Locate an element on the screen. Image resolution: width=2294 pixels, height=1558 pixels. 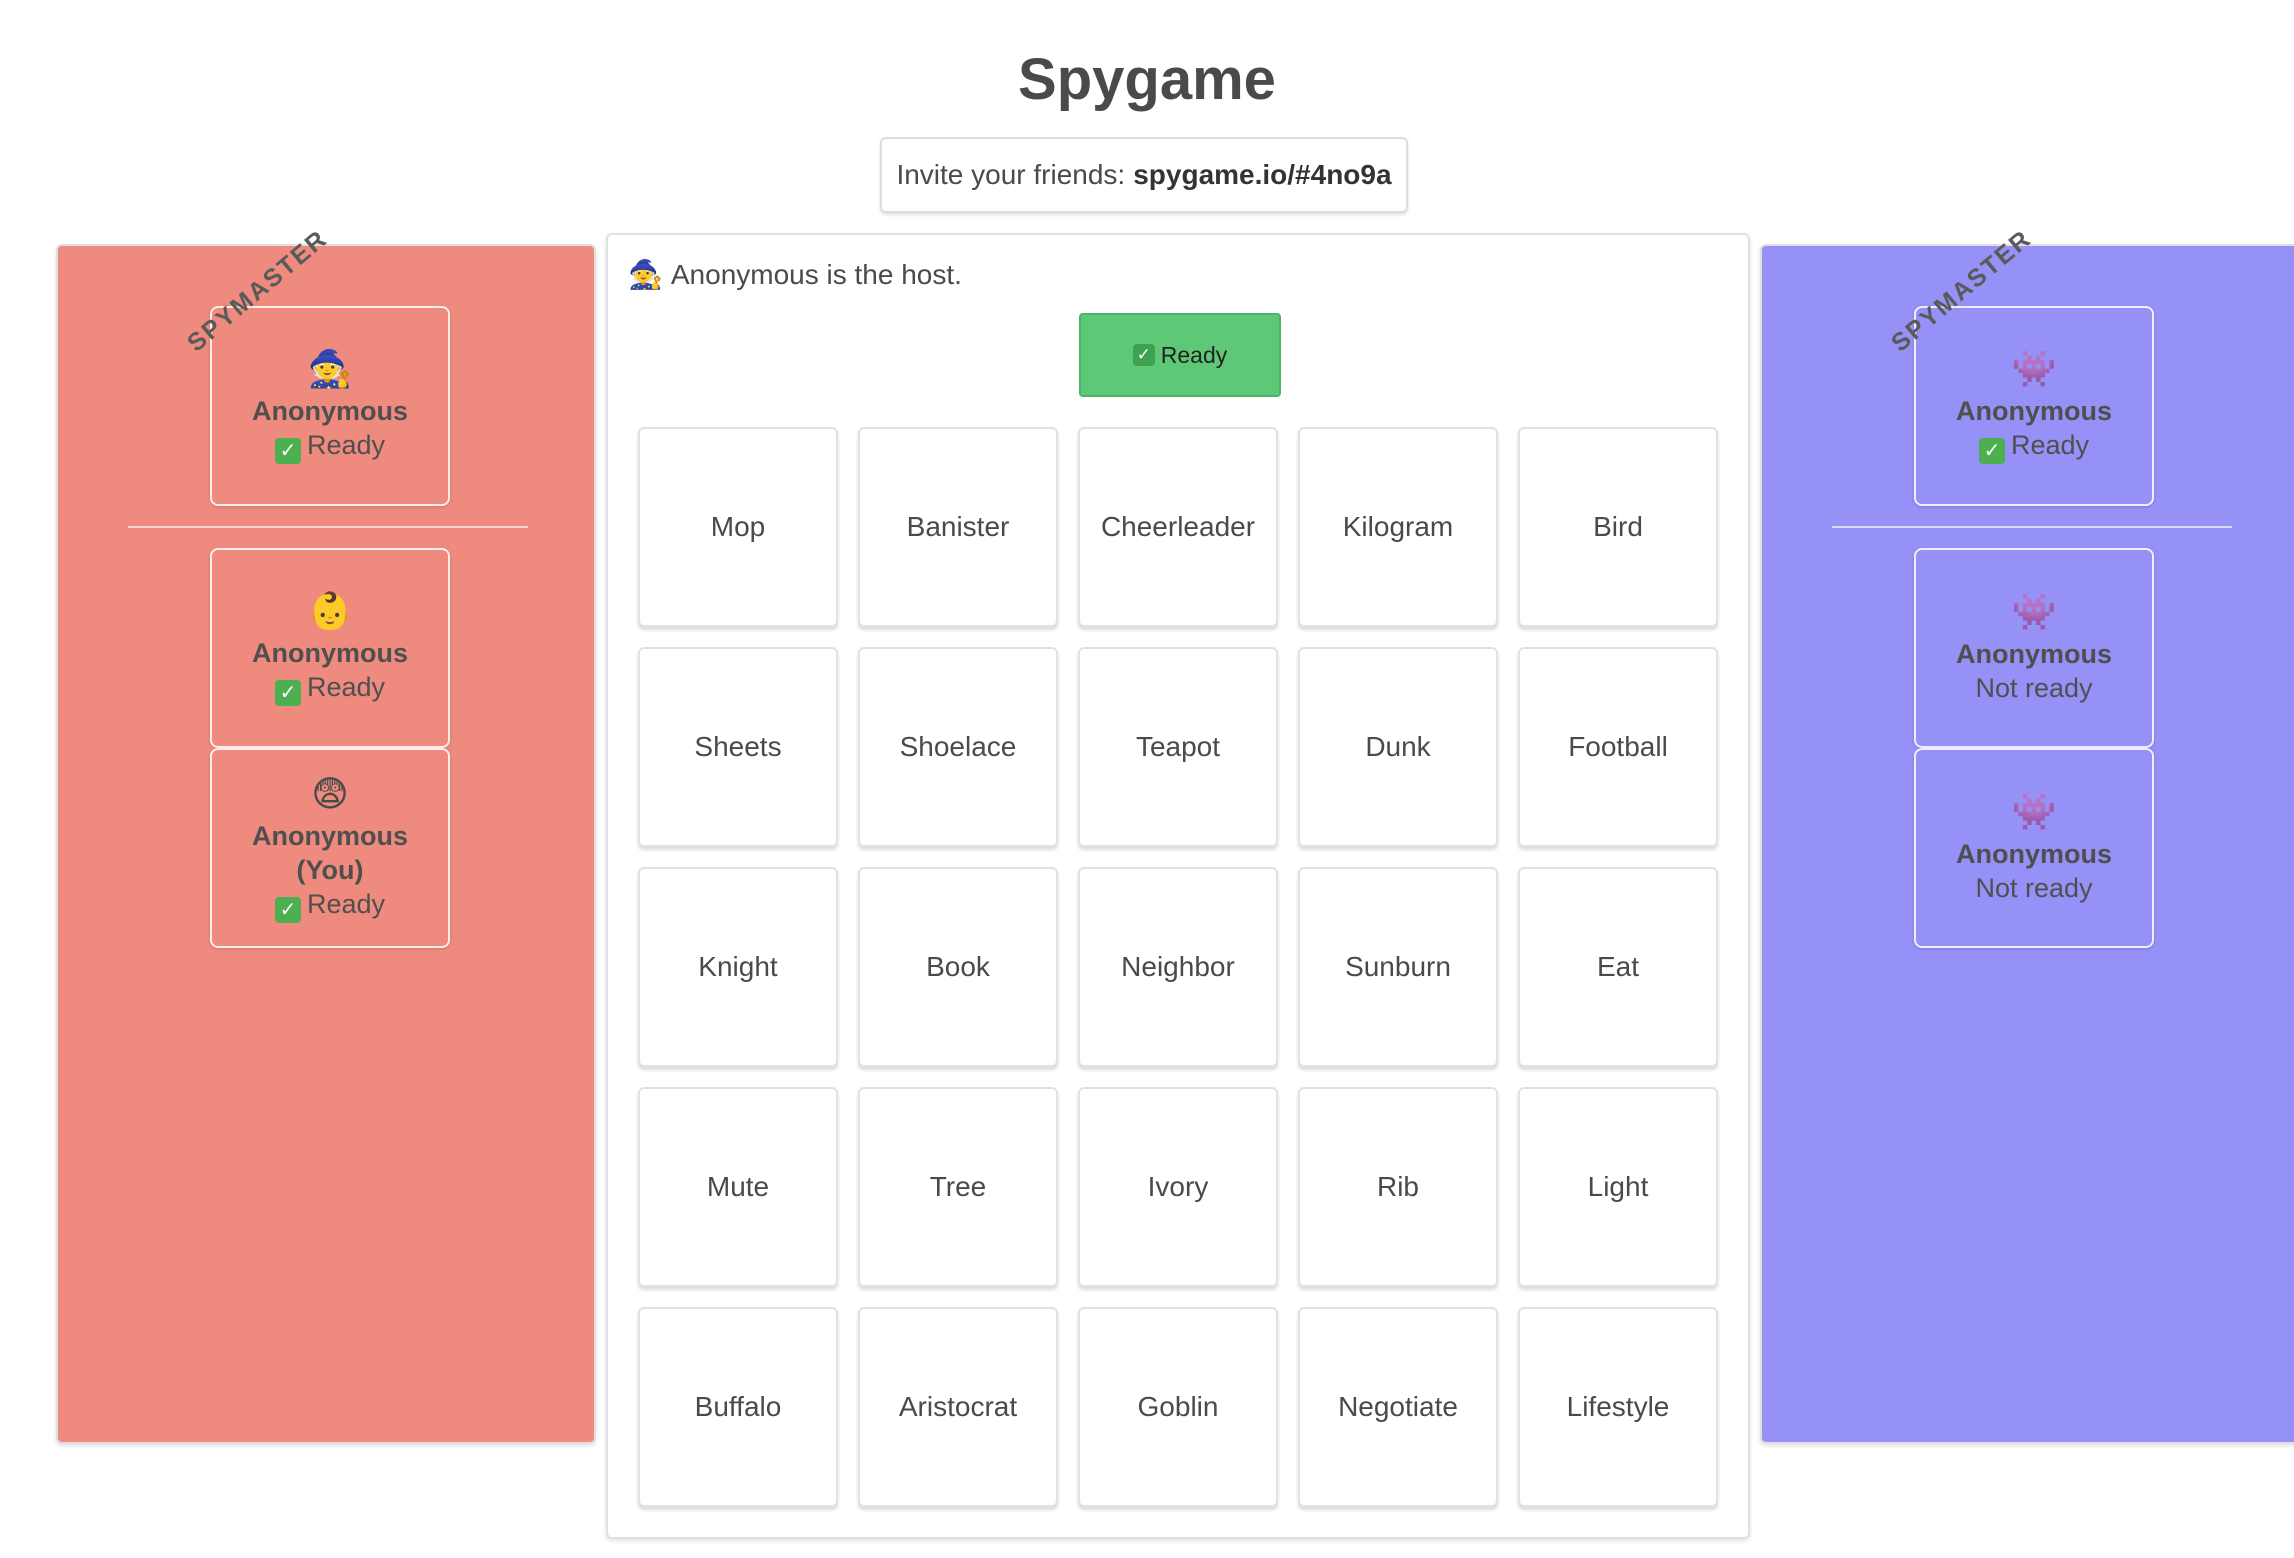
player-avatar-icon: 😨 is located at coordinates (330, 793).